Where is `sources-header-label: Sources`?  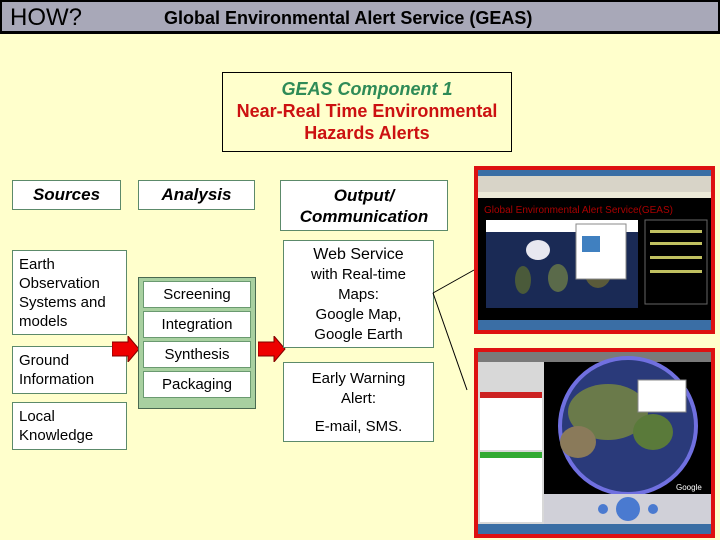
sources-header-label: Sources is located at coordinates (66, 194).